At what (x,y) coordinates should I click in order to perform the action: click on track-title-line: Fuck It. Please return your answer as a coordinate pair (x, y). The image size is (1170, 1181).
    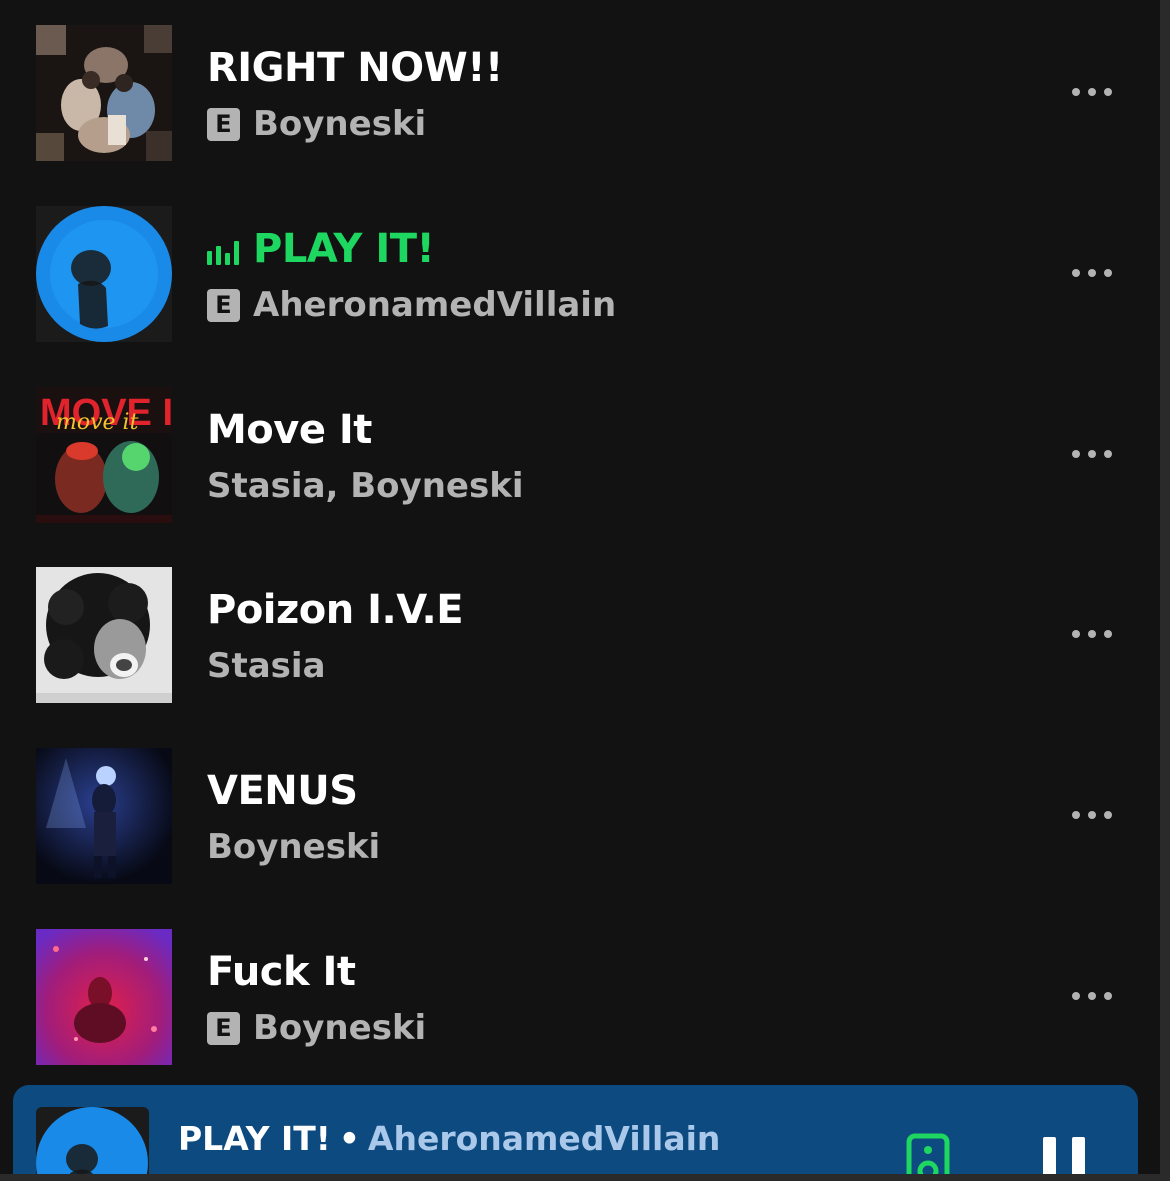
    Looking at the image, I should click on (281, 972).